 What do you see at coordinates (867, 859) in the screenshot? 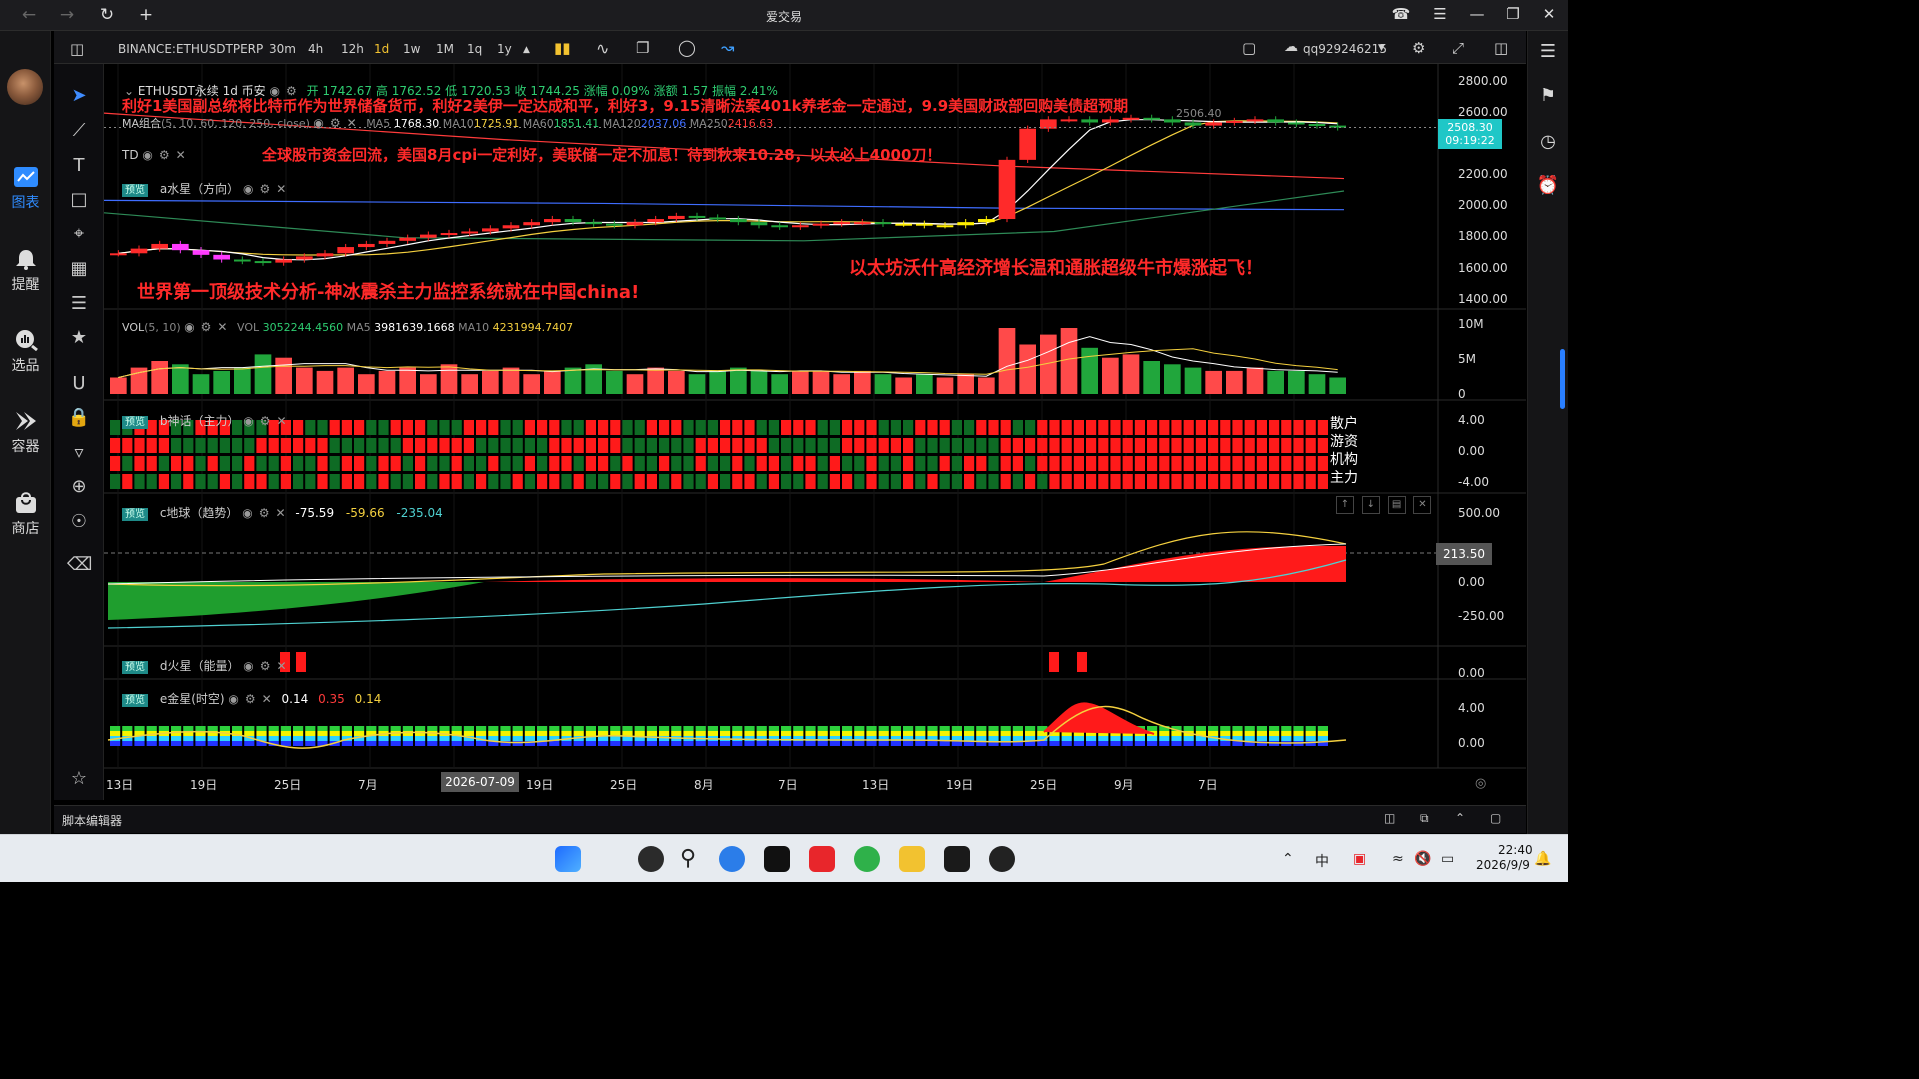
I see `browser-icon` at bounding box center [867, 859].